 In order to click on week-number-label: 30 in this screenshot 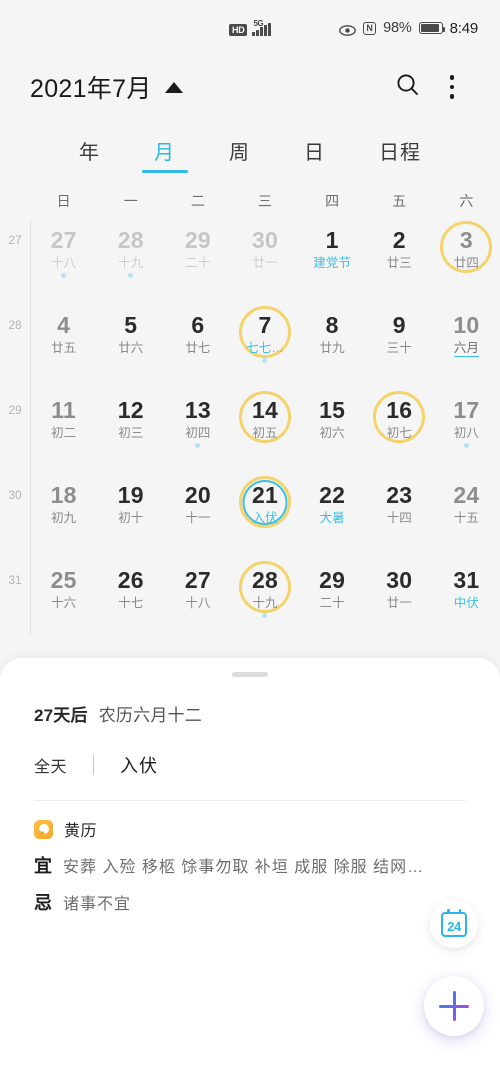, I will do `click(15, 495)`.